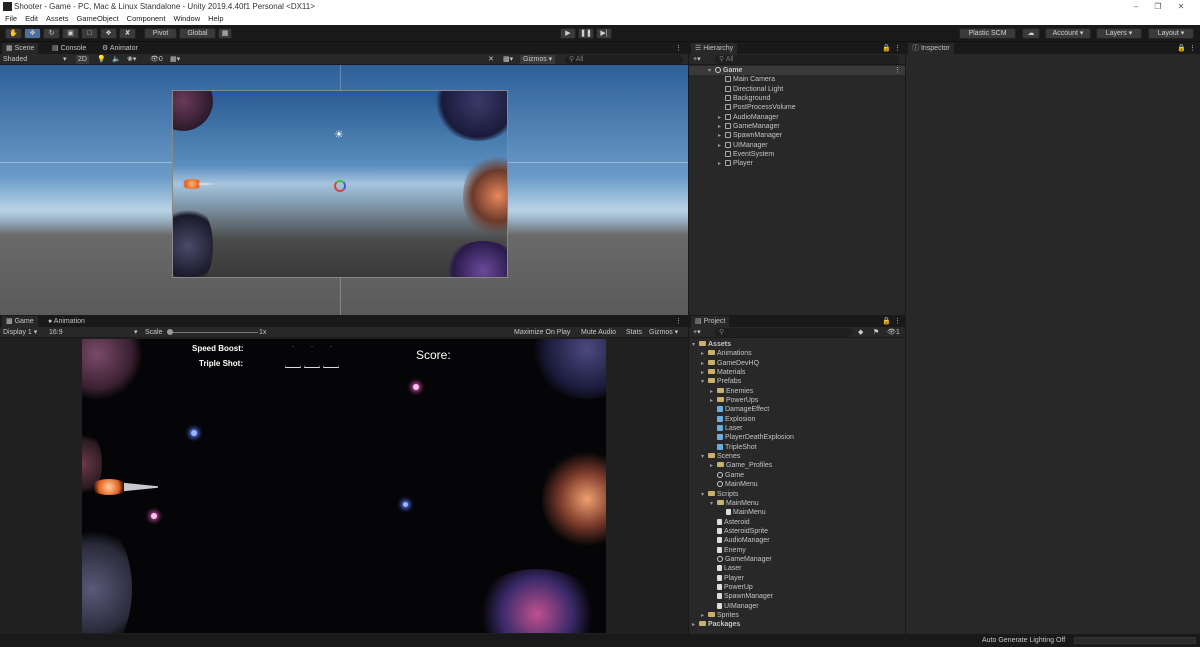 The height and width of the screenshot is (647, 1200). What do you see at coordinates (797, 89) in the screenshot?
I see `hierarchy-item: Directional Light` at bounding box center [797, 89].